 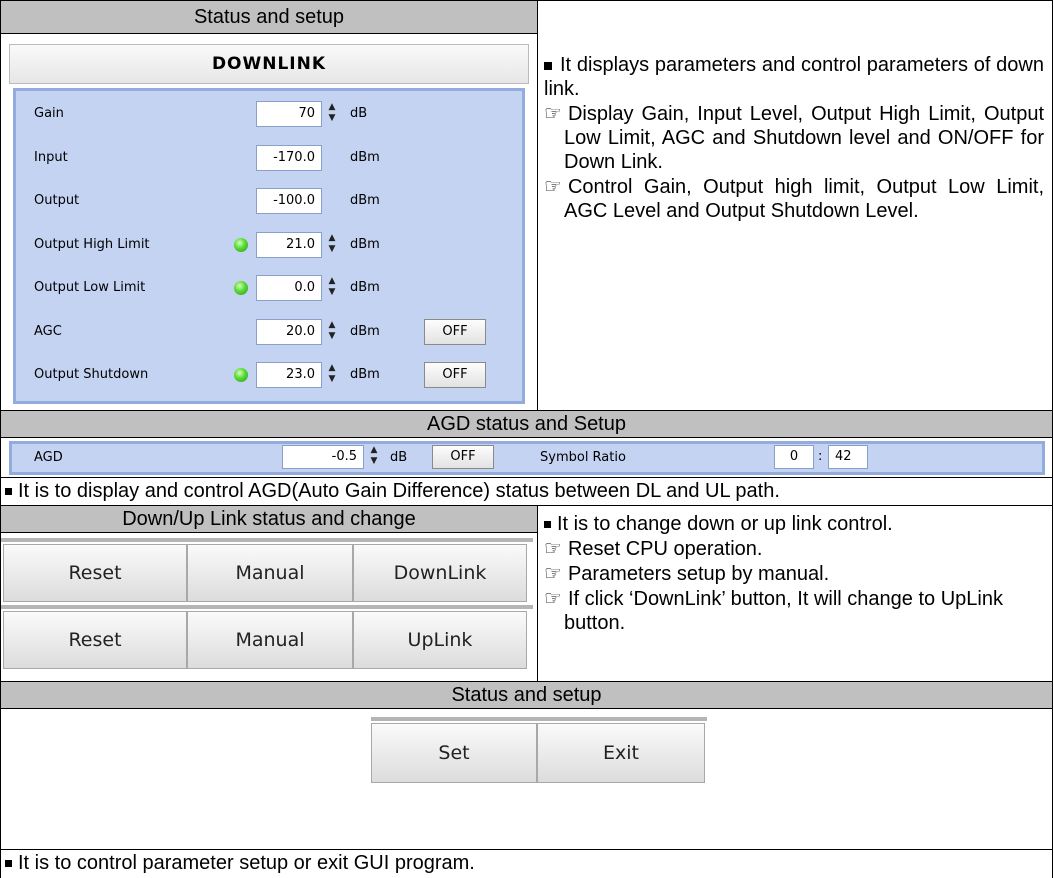 What do you see at coordinates (399, 457) in the screenshot?
I see `agd-unit: dB` at bounding box center [399, 457].